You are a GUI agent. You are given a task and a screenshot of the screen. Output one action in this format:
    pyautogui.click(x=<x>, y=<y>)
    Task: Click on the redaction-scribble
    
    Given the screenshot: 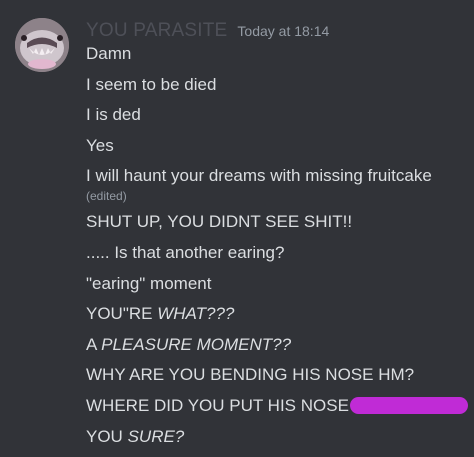 What is the action you would take?
    pyautogui.click(x=408, y=405)
    